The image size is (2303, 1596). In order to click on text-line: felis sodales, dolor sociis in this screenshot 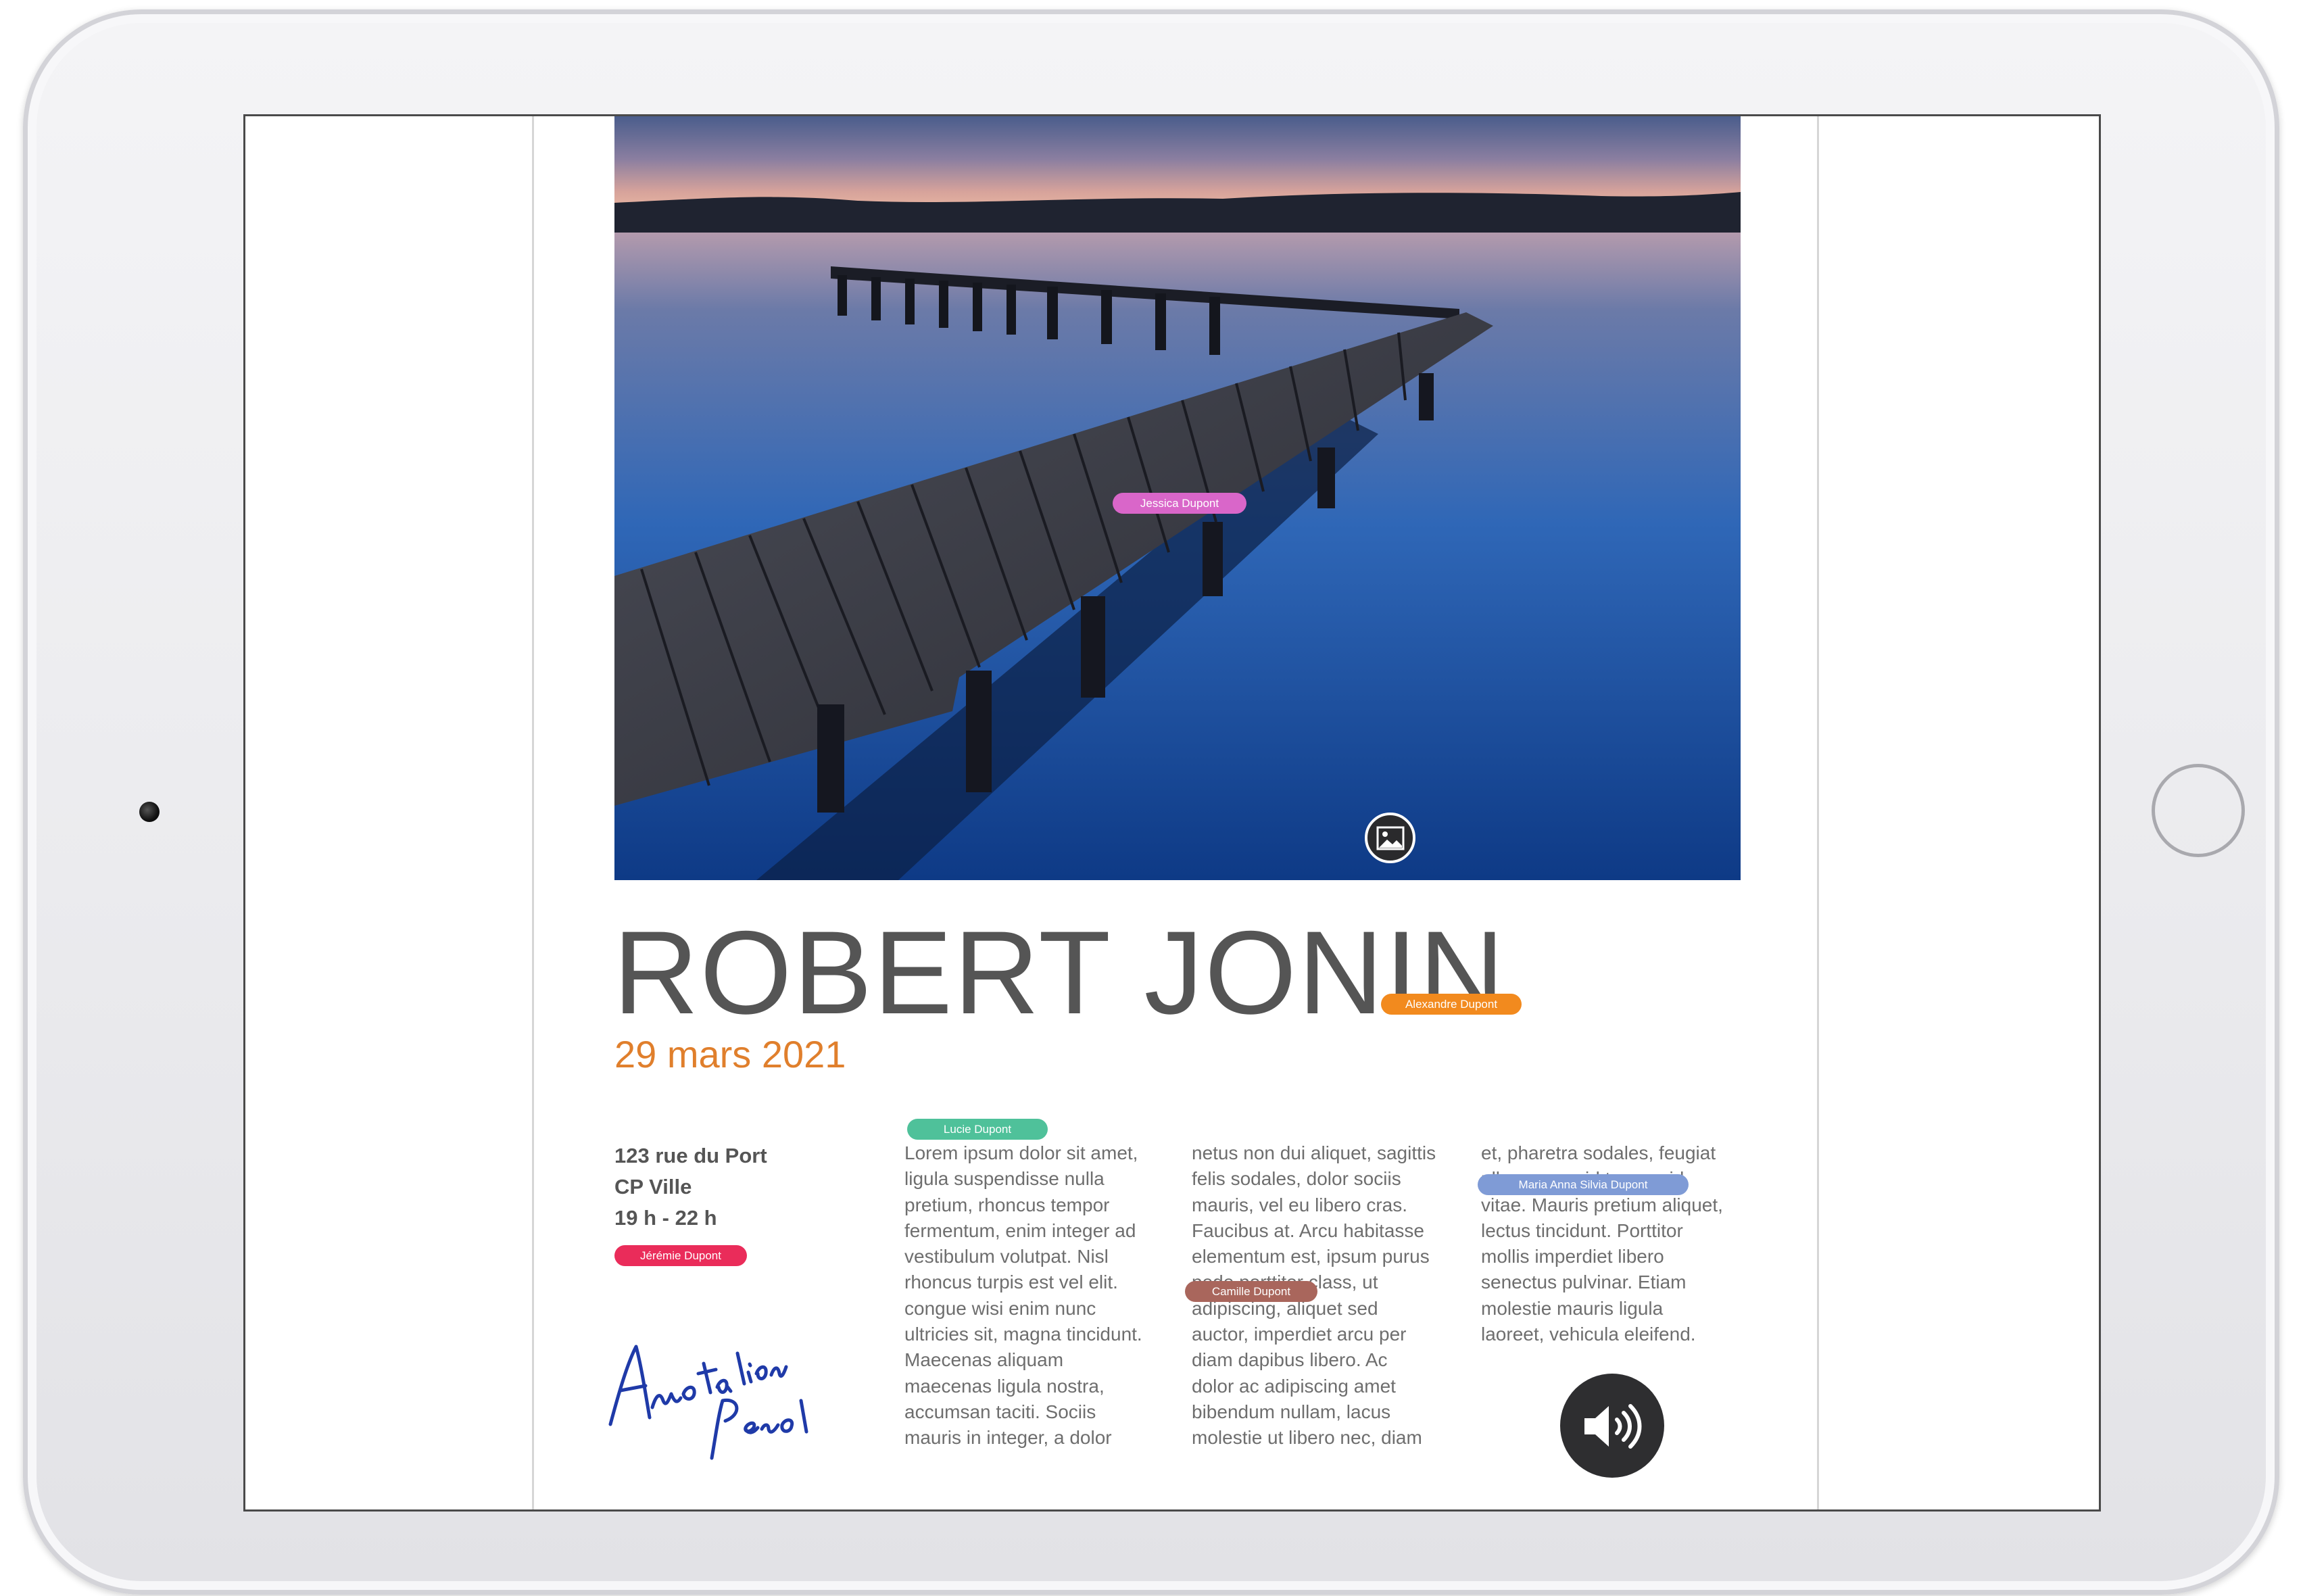, I will do `click(1296, 1179)`.